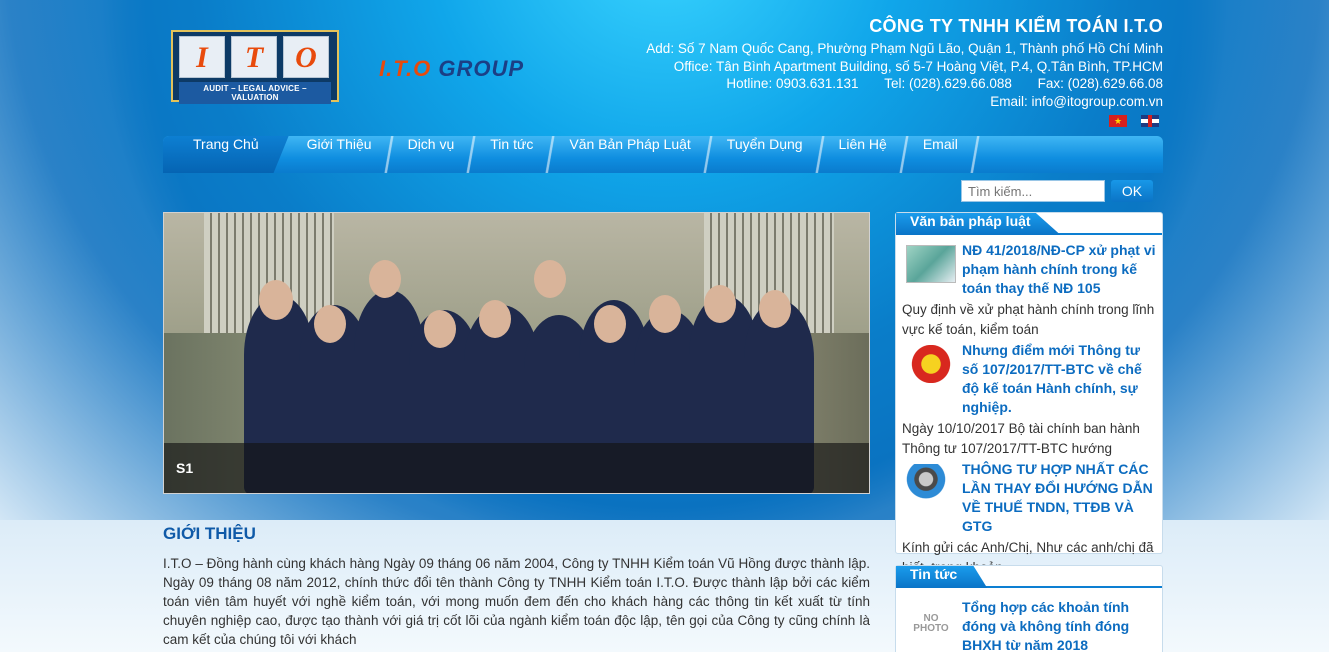  I want to click on logo-letter-t: T, so click(254, 57).